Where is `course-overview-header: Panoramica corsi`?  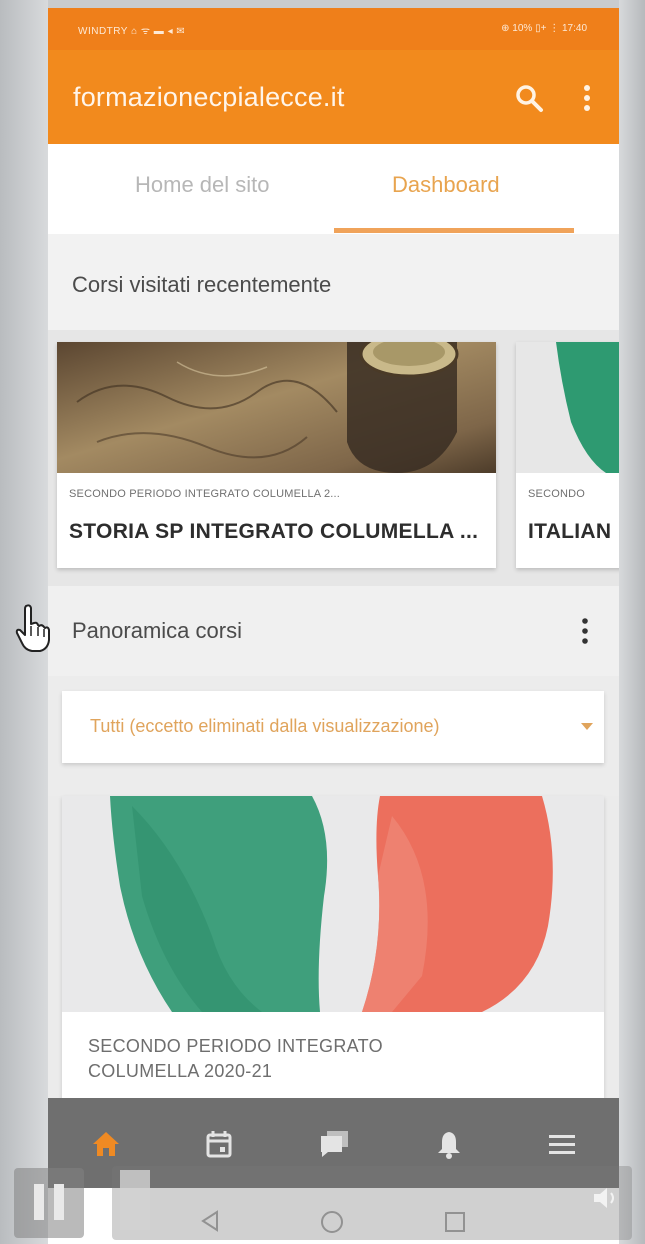 course-overview-header: Panoramica corsi is located at coordinates (333, 636).